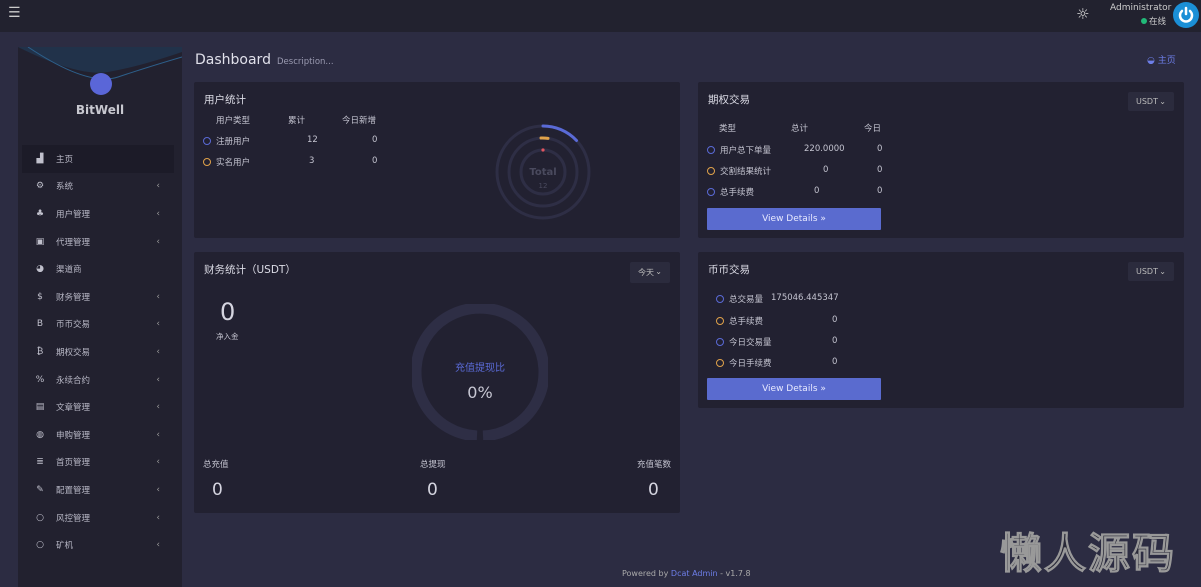  What do you see at coordinates (1147, 101) in the screenshot?
I see `currency-value: USDT` at bounding box center [1147, 101].